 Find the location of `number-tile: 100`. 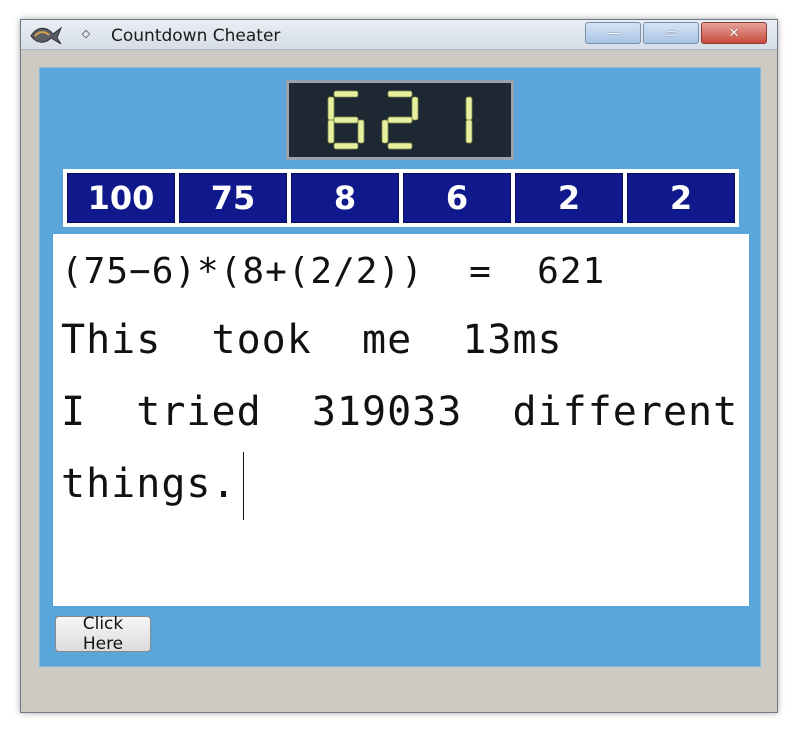

number-tile: 100 is located at coordinates (121, 198).